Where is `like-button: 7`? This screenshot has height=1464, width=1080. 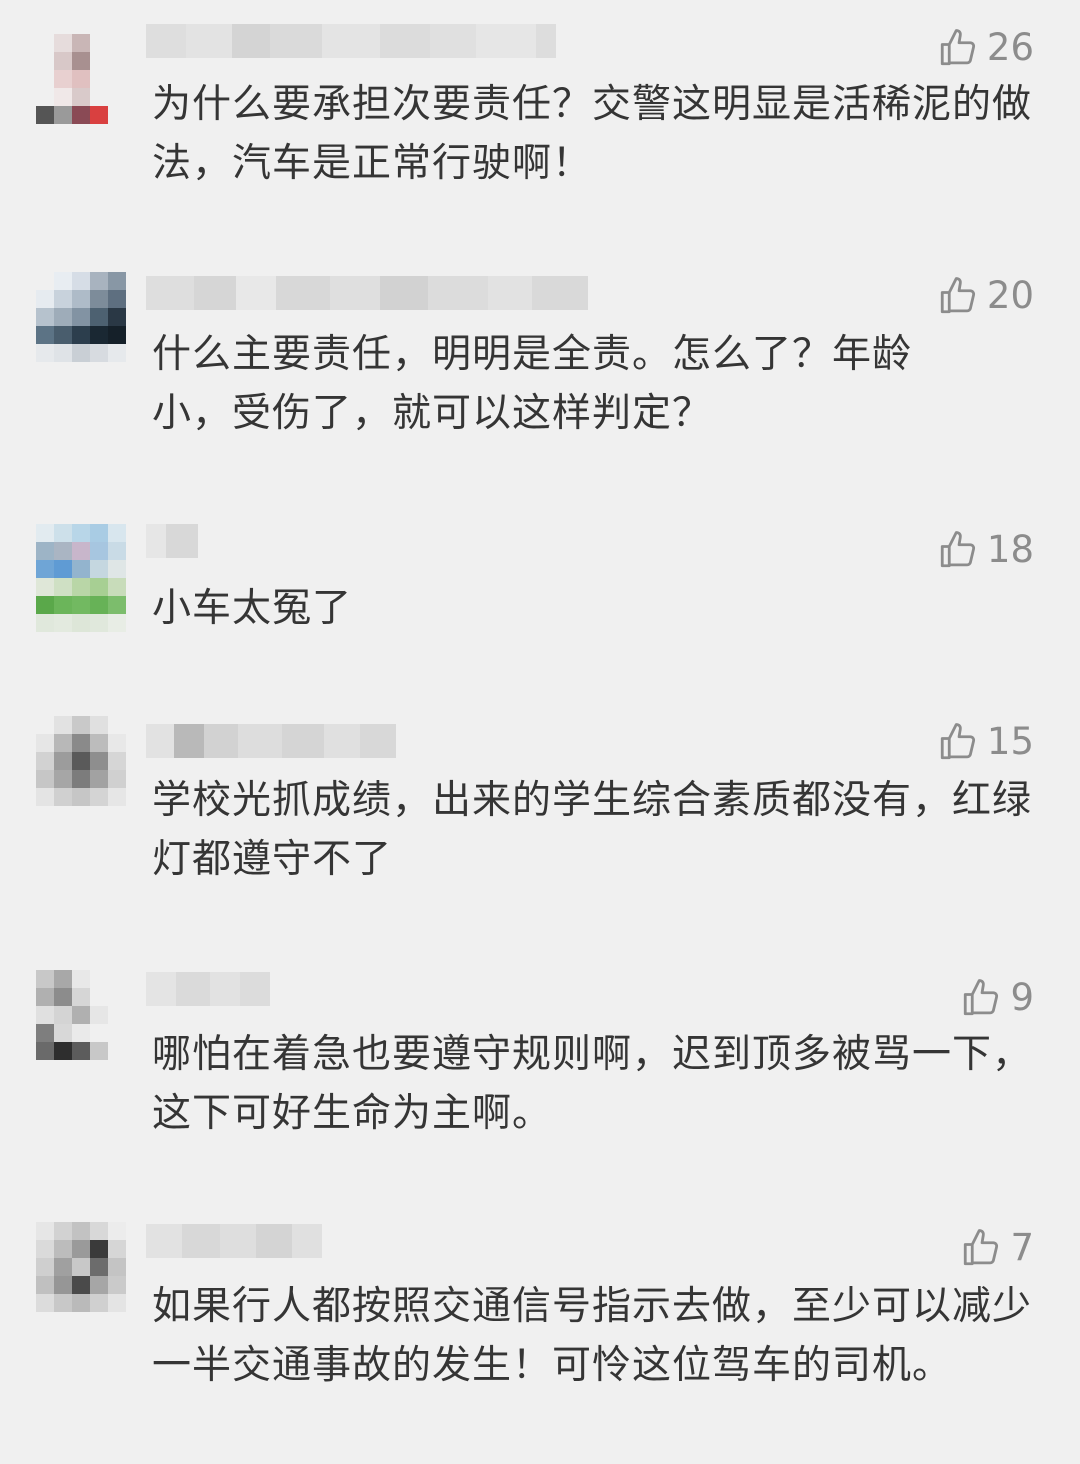
like-button: 7 is located at coordinates (997, 1248).